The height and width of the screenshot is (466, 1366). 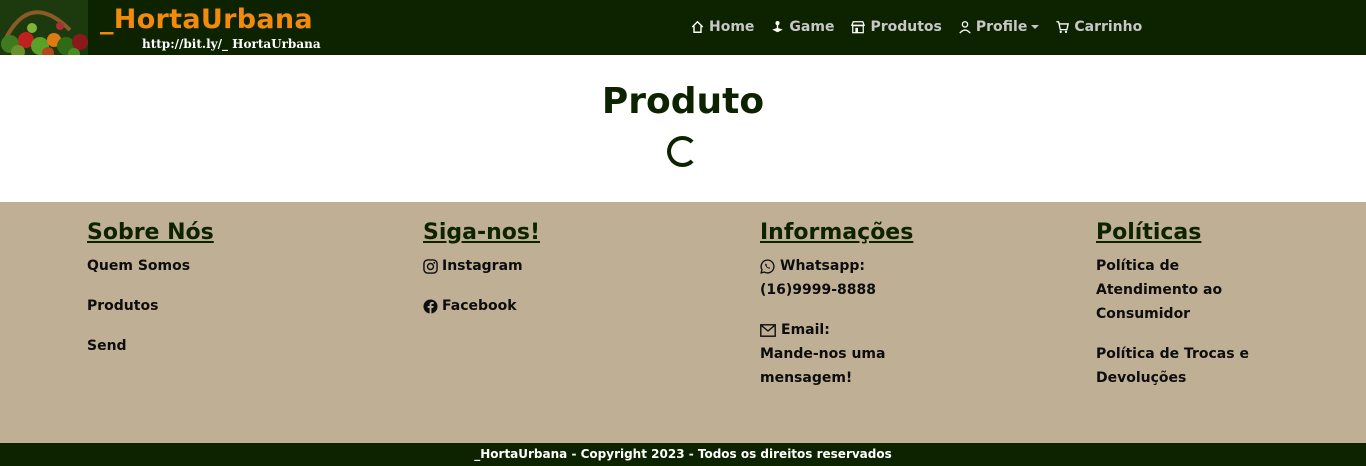 I want to click on brand-title: _HortaUrbana, so click(x=206, y=20).